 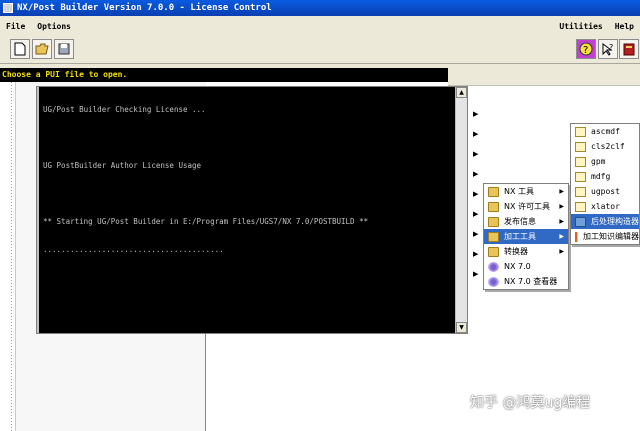 I want to click on manual-button, so click(x=629, y=49).